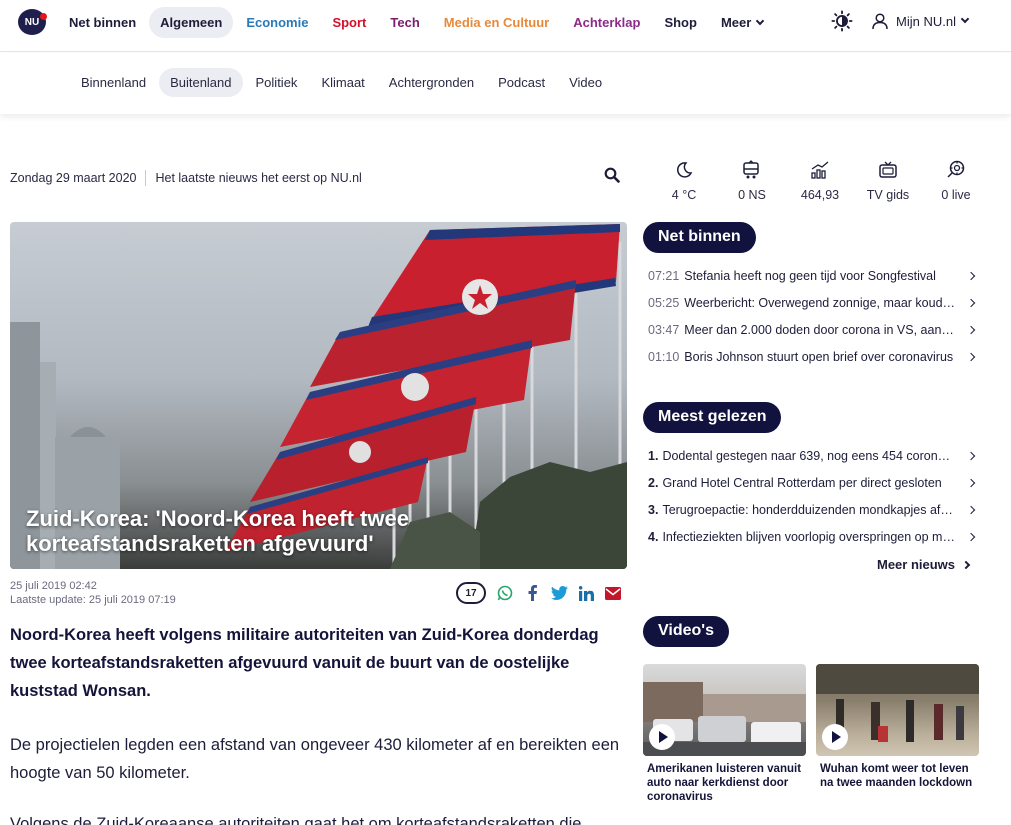 The width and height of the screenshot is (1011, 825). I want to click on meer-nieuws-label: Meer nieuws, so click(916, 564).